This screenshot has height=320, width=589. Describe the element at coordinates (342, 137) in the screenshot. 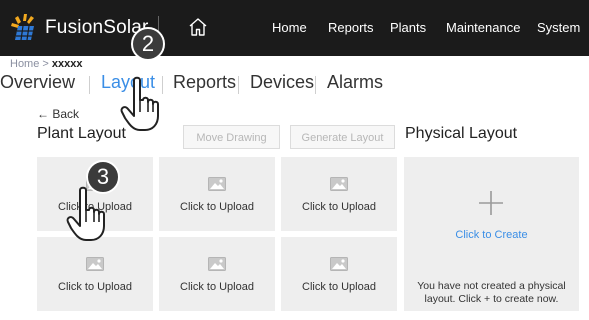

I see `generate-layout-button: Generate Layout` at that location.